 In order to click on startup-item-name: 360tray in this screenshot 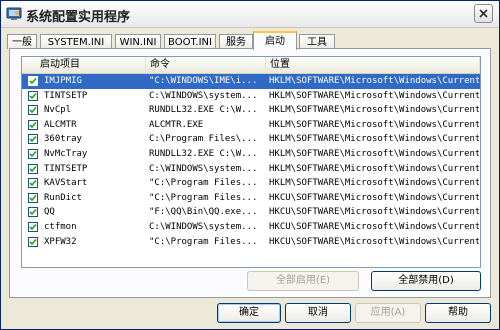, I will do `click(63, 139)`.